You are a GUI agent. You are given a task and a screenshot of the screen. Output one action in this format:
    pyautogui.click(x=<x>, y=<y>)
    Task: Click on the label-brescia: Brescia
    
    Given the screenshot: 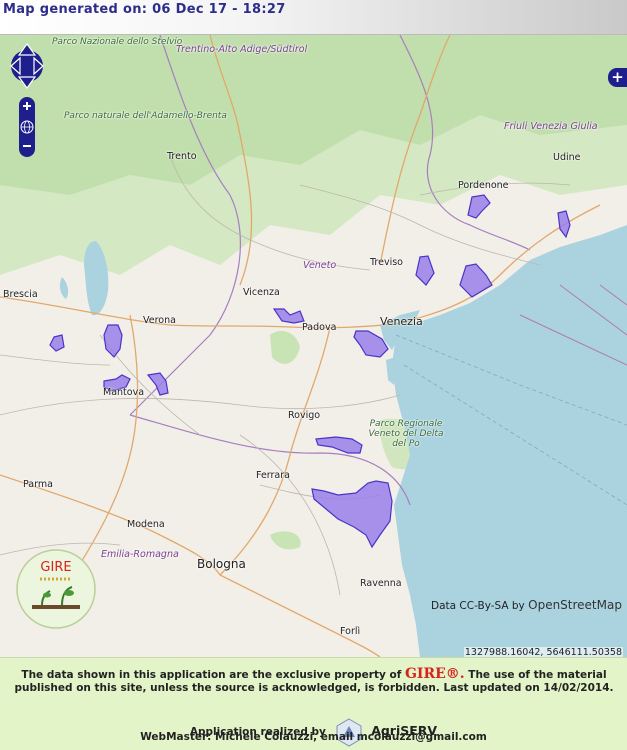 What is the action you would take?
    pyautogui.click(x=20, y=294)
    